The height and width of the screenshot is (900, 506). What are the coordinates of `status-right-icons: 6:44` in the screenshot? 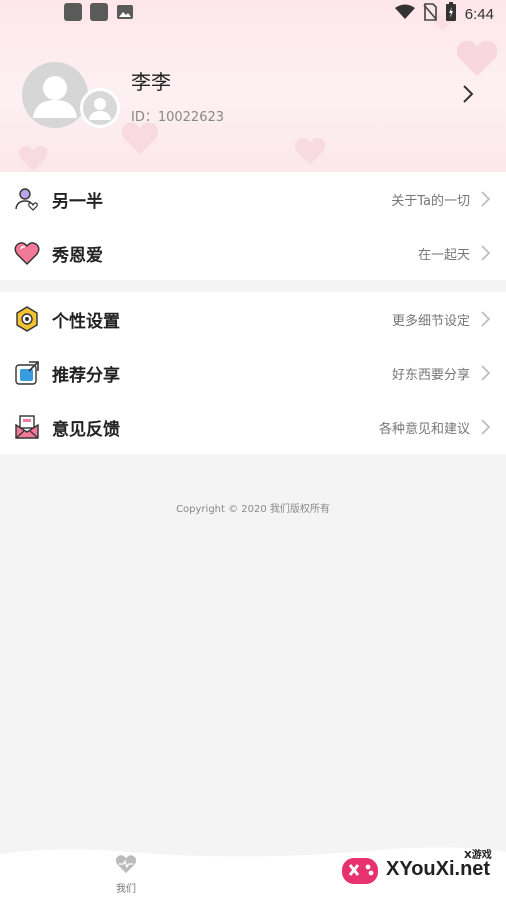 It's located at (444, 14).